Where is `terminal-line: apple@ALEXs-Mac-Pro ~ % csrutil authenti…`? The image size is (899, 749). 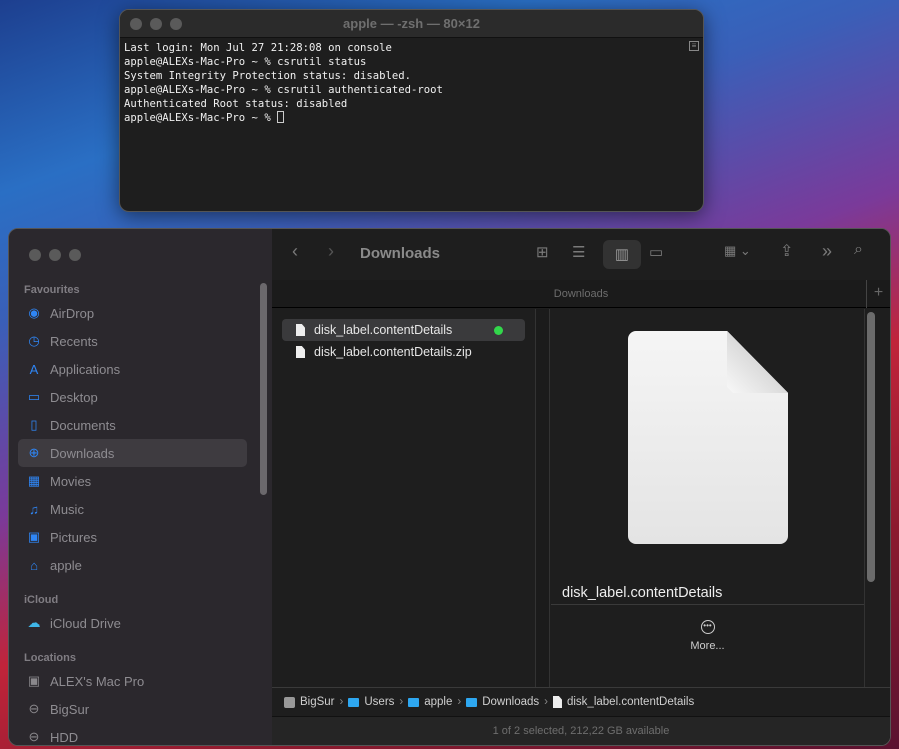
terminal-line: apple@ALEXs-Mac-Pro ~ % csrutil authenti… is located at coordinates (283, 90).